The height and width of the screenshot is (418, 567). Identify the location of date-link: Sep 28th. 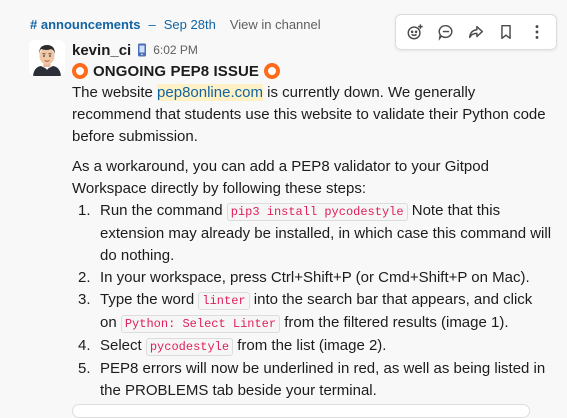
(190, 25).